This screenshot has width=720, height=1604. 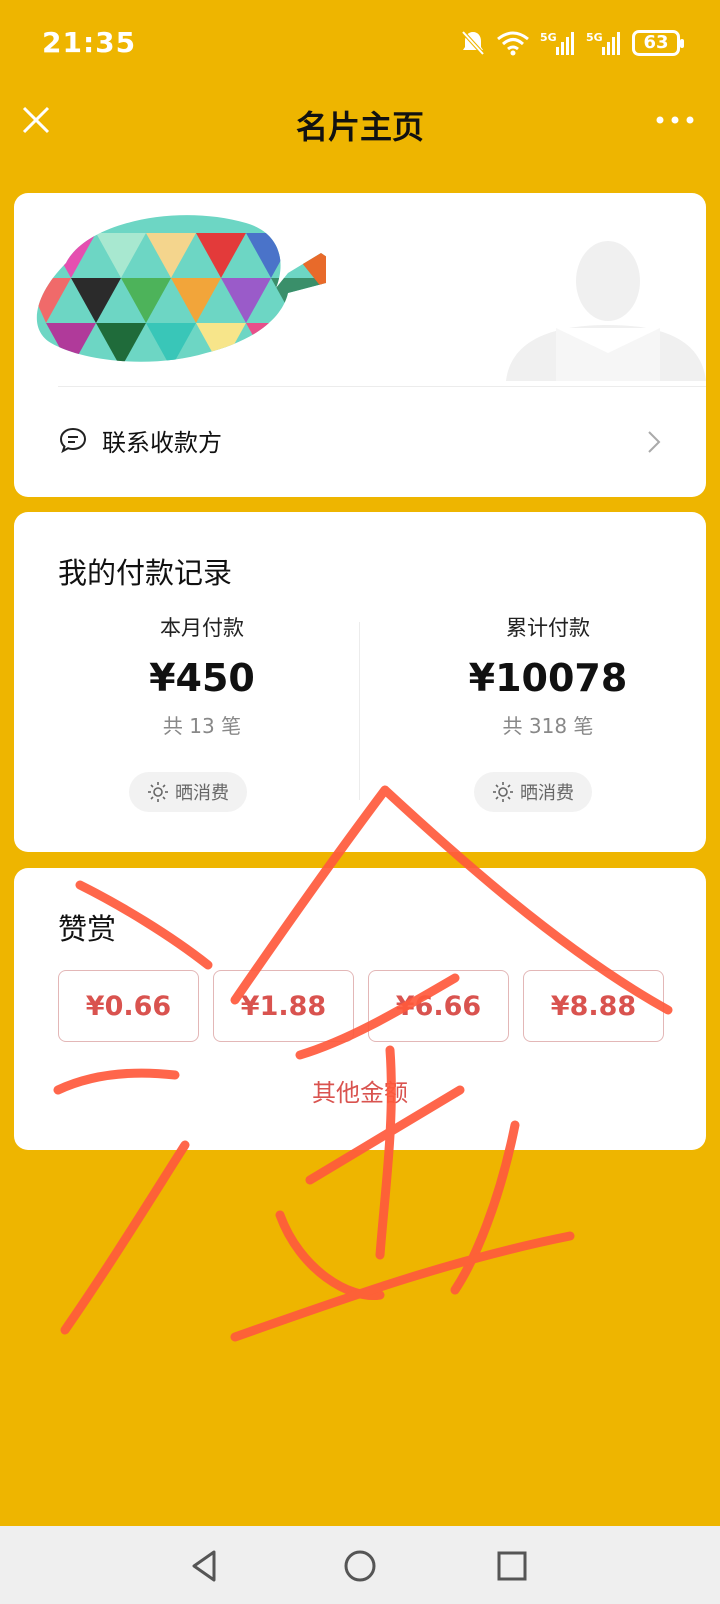 I want to click on total-payment-label: 累计付款, so click(x=548, y=628).